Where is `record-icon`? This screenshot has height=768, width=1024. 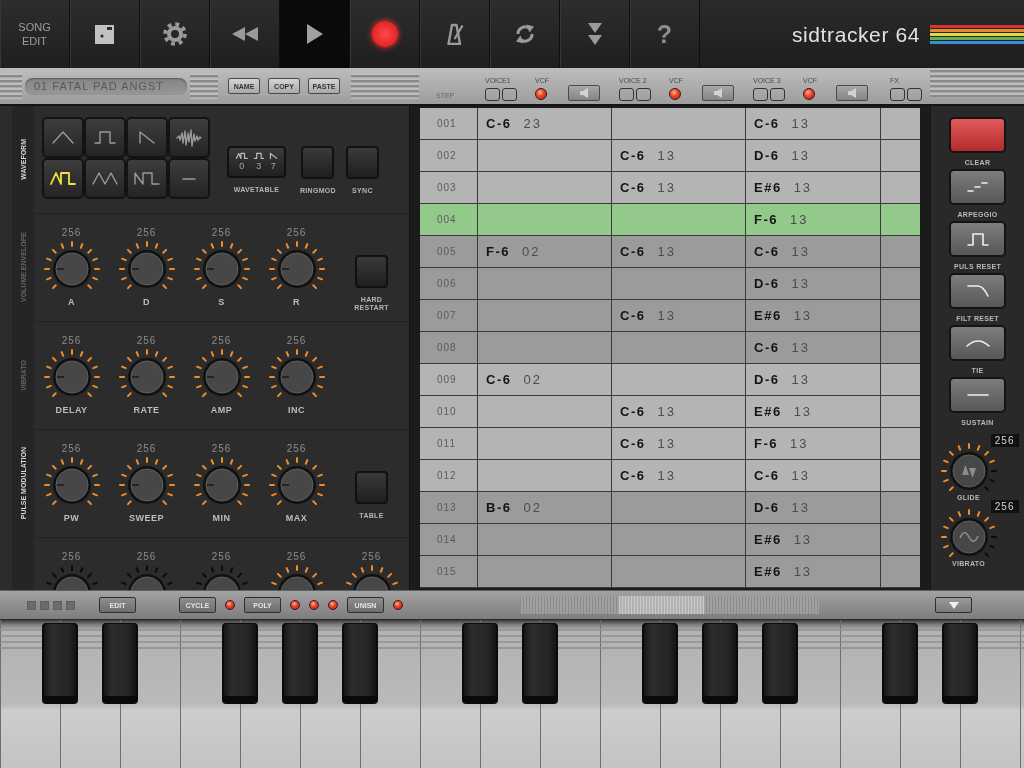 record-icon is located at coordinates (384, 34).